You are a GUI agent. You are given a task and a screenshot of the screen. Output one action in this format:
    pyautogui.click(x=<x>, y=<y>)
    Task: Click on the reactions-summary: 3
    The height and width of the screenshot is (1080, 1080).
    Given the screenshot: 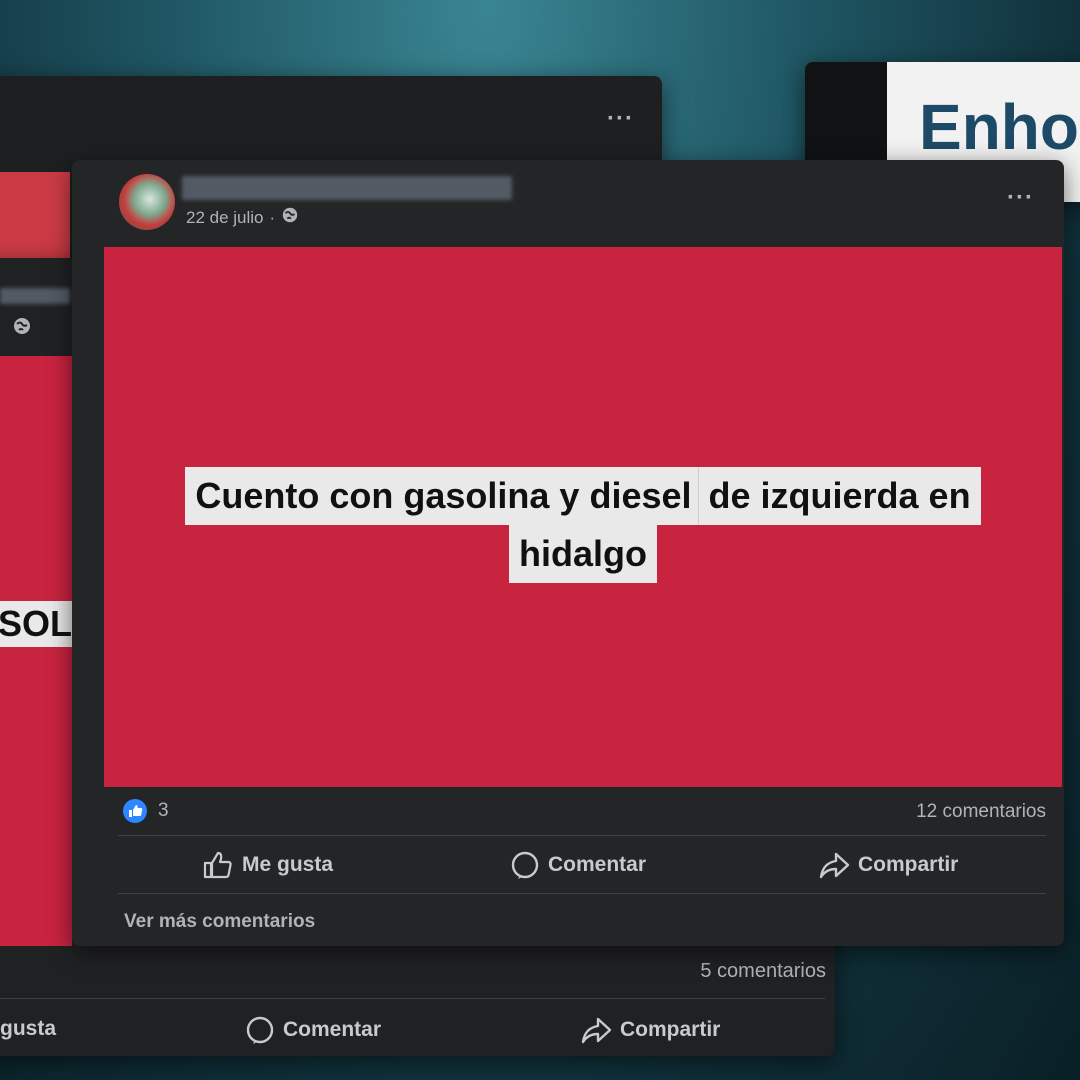 What is the action you would take?
    pyautogui.click(x=145, y=811)
    